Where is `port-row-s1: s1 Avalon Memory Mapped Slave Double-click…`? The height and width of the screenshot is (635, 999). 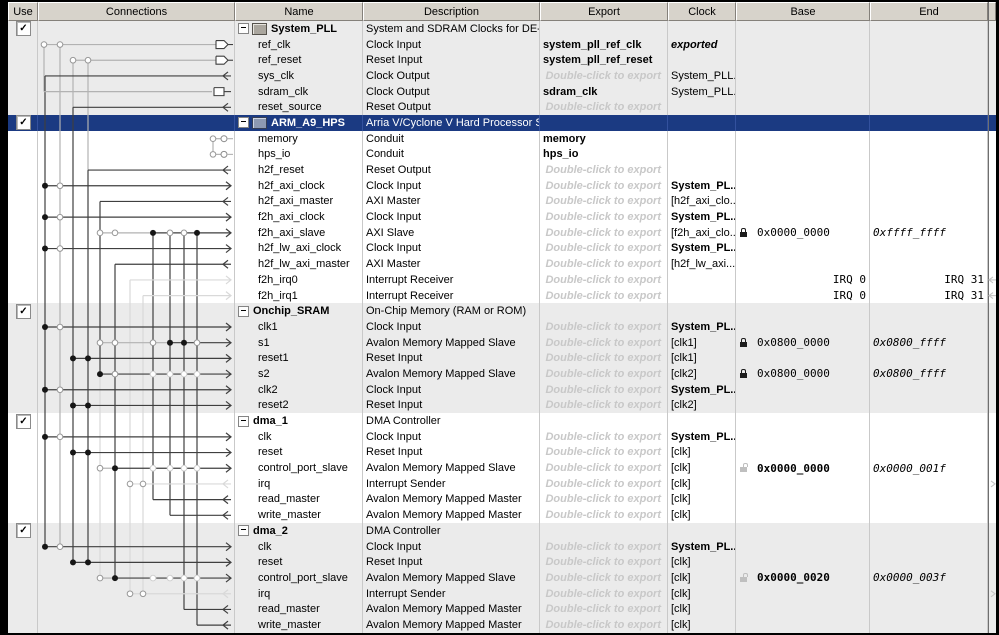 port-row-s1: s1 Avalon Memory Mapped Slave Double-click… is located at coordinates (502, 342).